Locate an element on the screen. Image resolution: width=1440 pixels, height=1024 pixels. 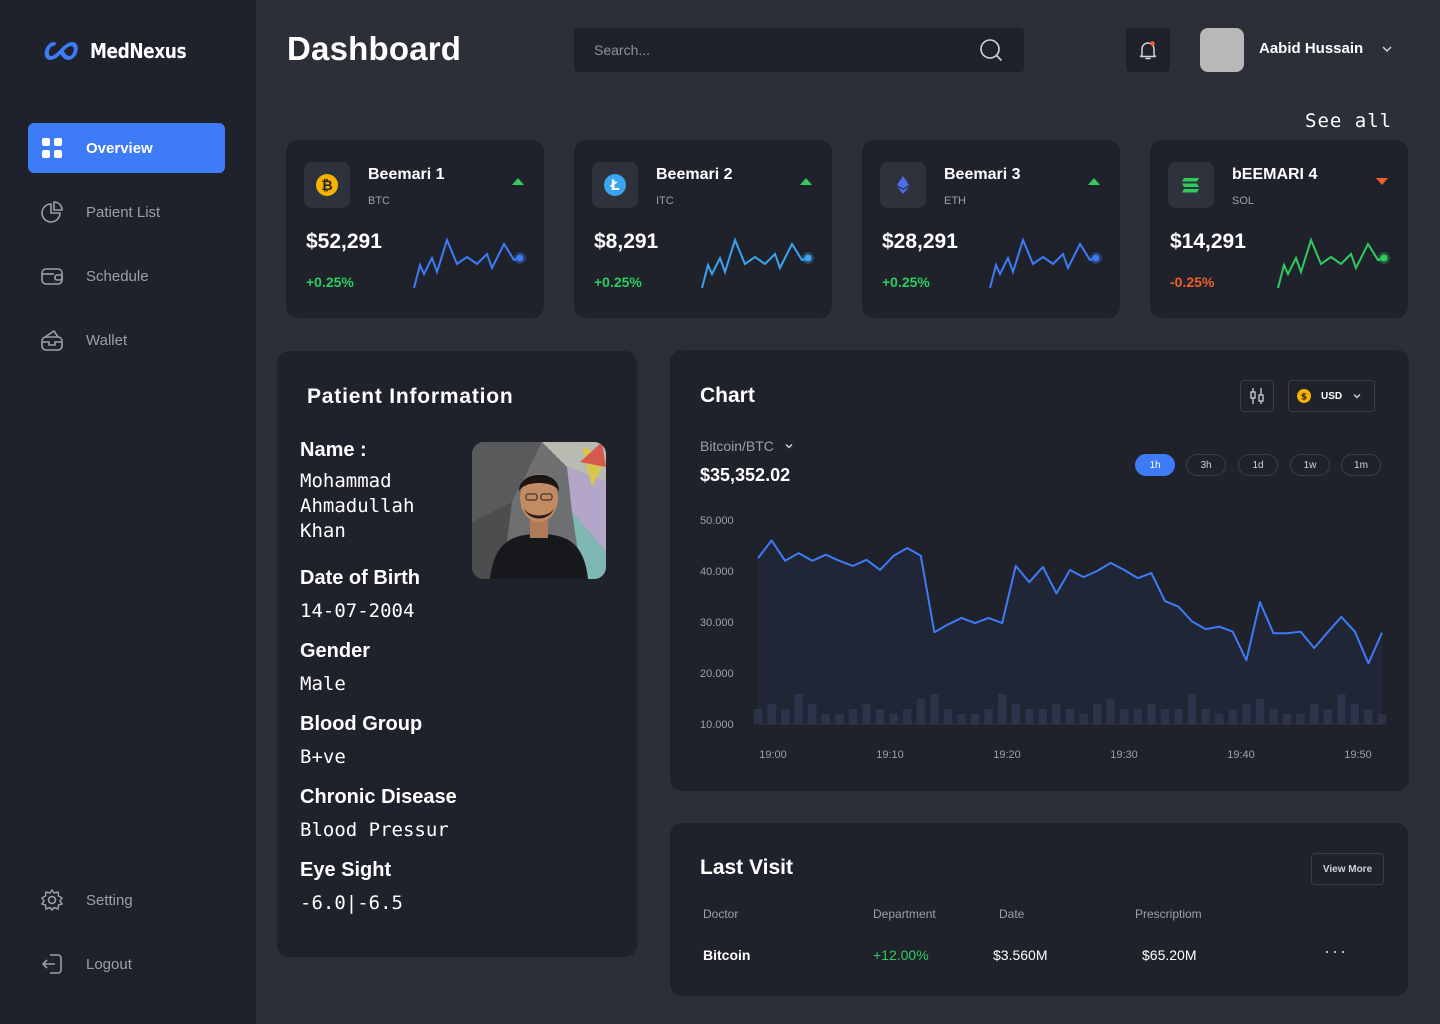
sidebar-item-label: Patient List is located at coordinates (123, 212).